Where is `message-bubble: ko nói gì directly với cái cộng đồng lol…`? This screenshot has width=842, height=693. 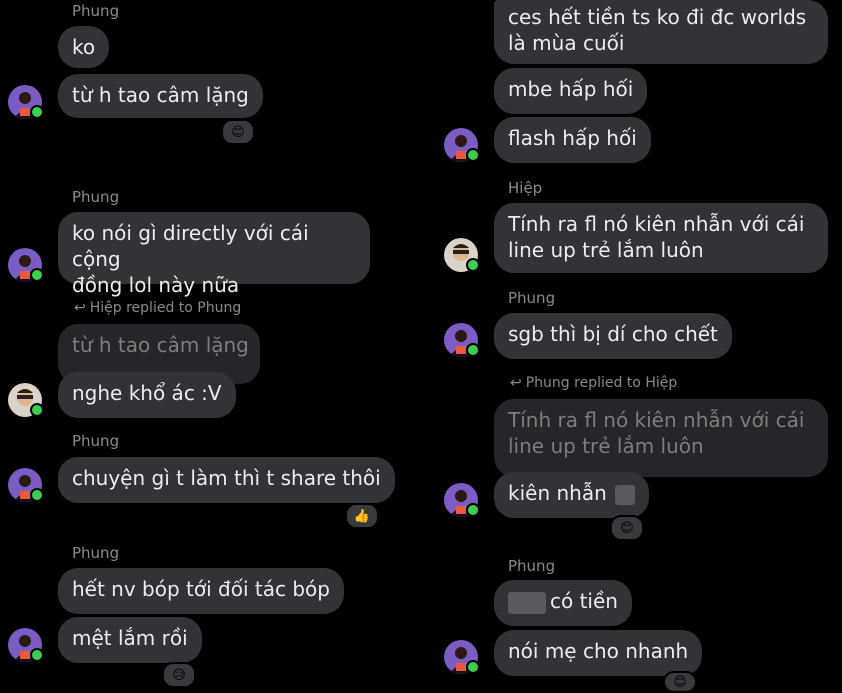
message-bubble: ko nói gì directly với cái cộng đồng lol… is located at coordinates (214, 254).